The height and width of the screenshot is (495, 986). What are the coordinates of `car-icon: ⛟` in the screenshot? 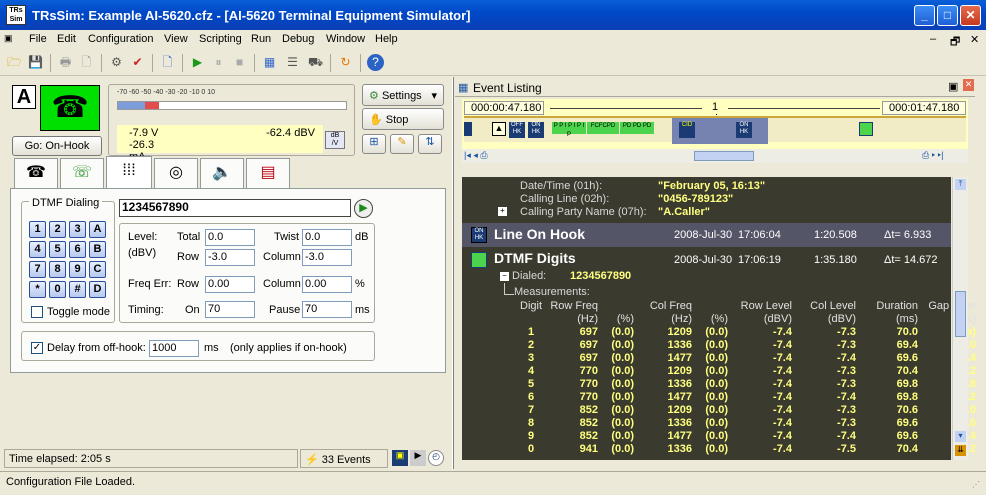 It's located at (315, 62).